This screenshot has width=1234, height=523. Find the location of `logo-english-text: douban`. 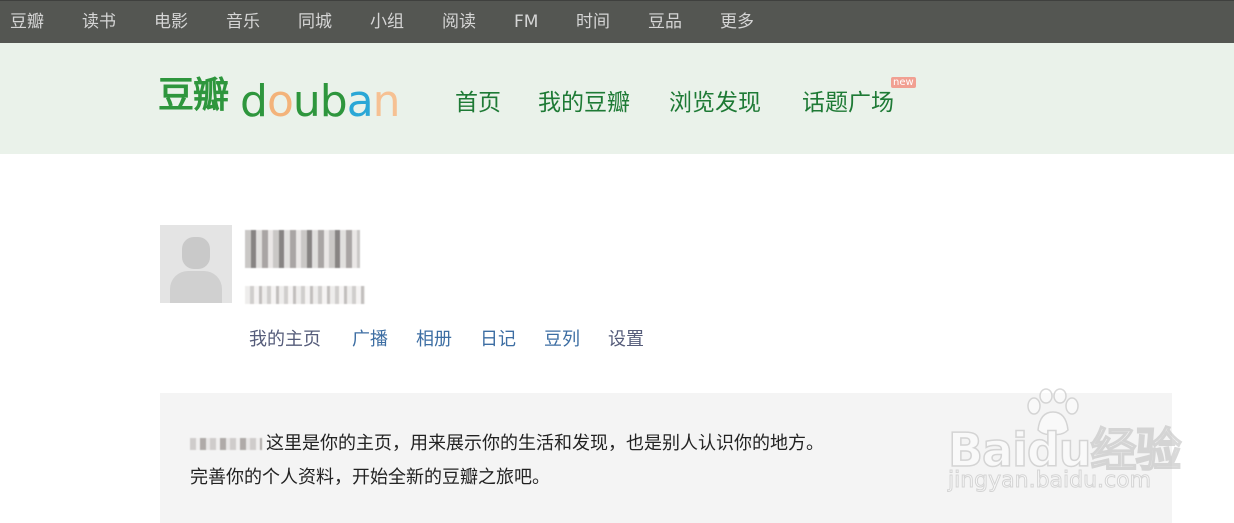

logo-english-text: douban is located at coordinates (320, 101).